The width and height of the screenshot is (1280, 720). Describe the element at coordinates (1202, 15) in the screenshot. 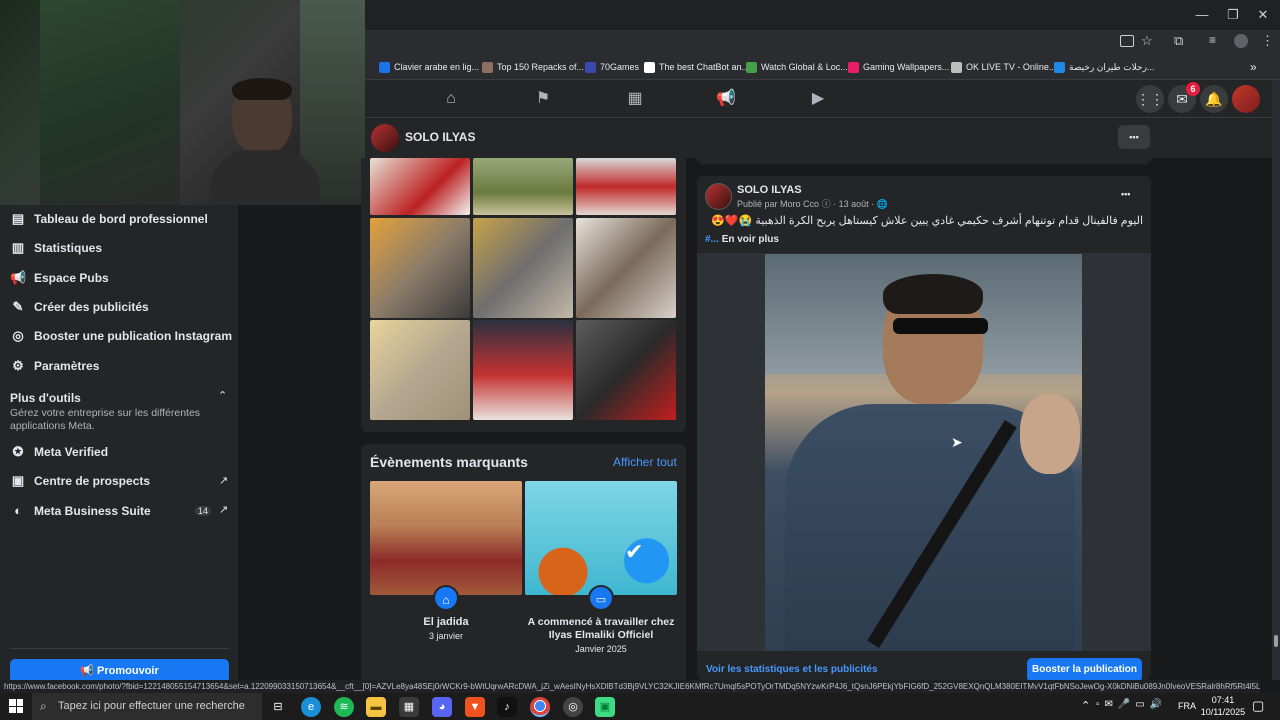

I see `minimize-button: —` at that location.